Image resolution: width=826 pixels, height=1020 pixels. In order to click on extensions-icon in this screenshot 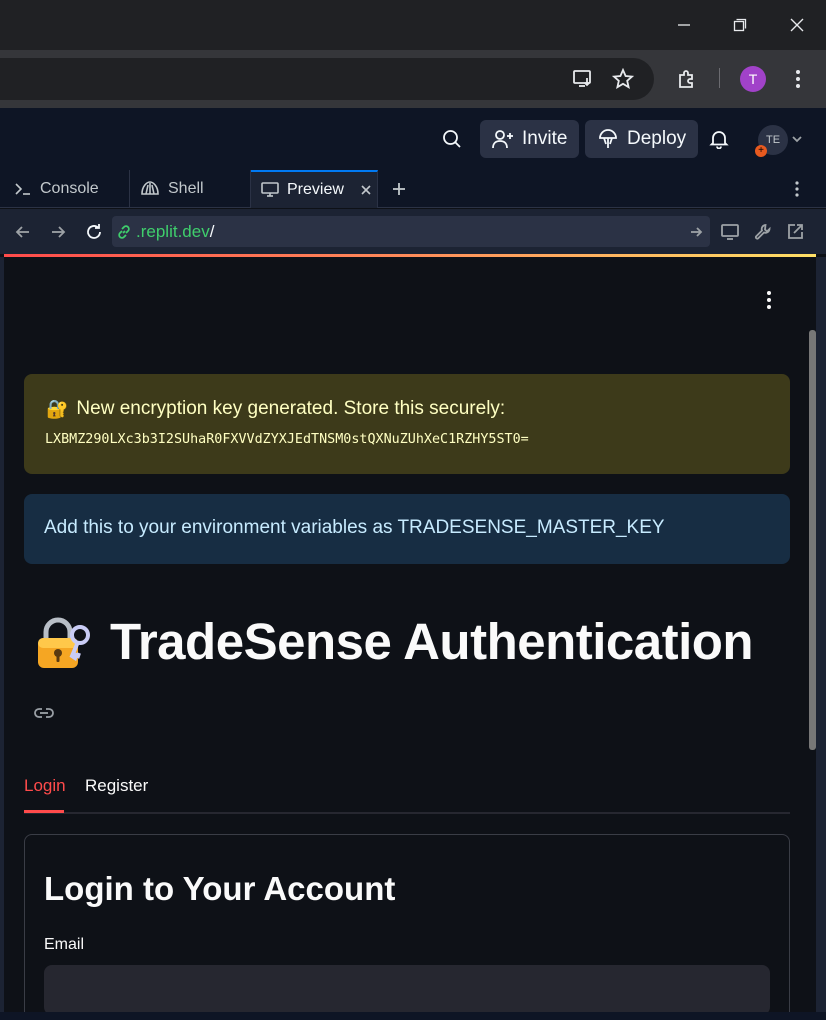, I will do `click(687, 79)`.